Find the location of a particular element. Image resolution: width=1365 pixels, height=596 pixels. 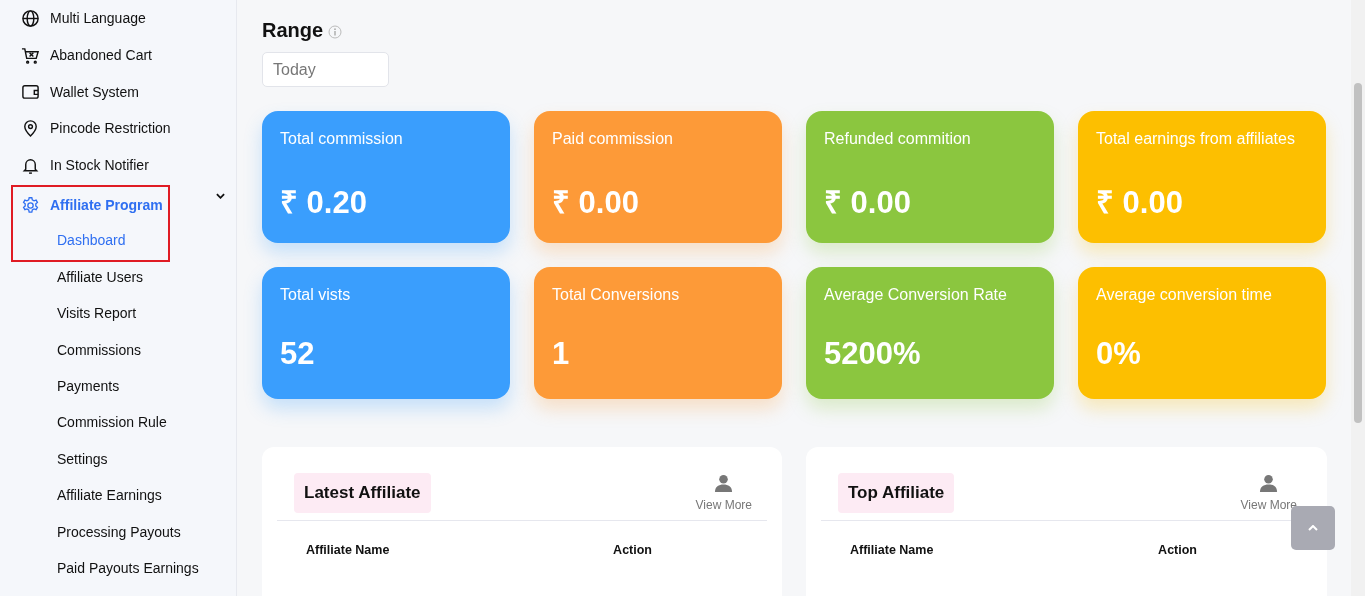

panel-title: Latest Affiliate is located at coordinates (362, 493).